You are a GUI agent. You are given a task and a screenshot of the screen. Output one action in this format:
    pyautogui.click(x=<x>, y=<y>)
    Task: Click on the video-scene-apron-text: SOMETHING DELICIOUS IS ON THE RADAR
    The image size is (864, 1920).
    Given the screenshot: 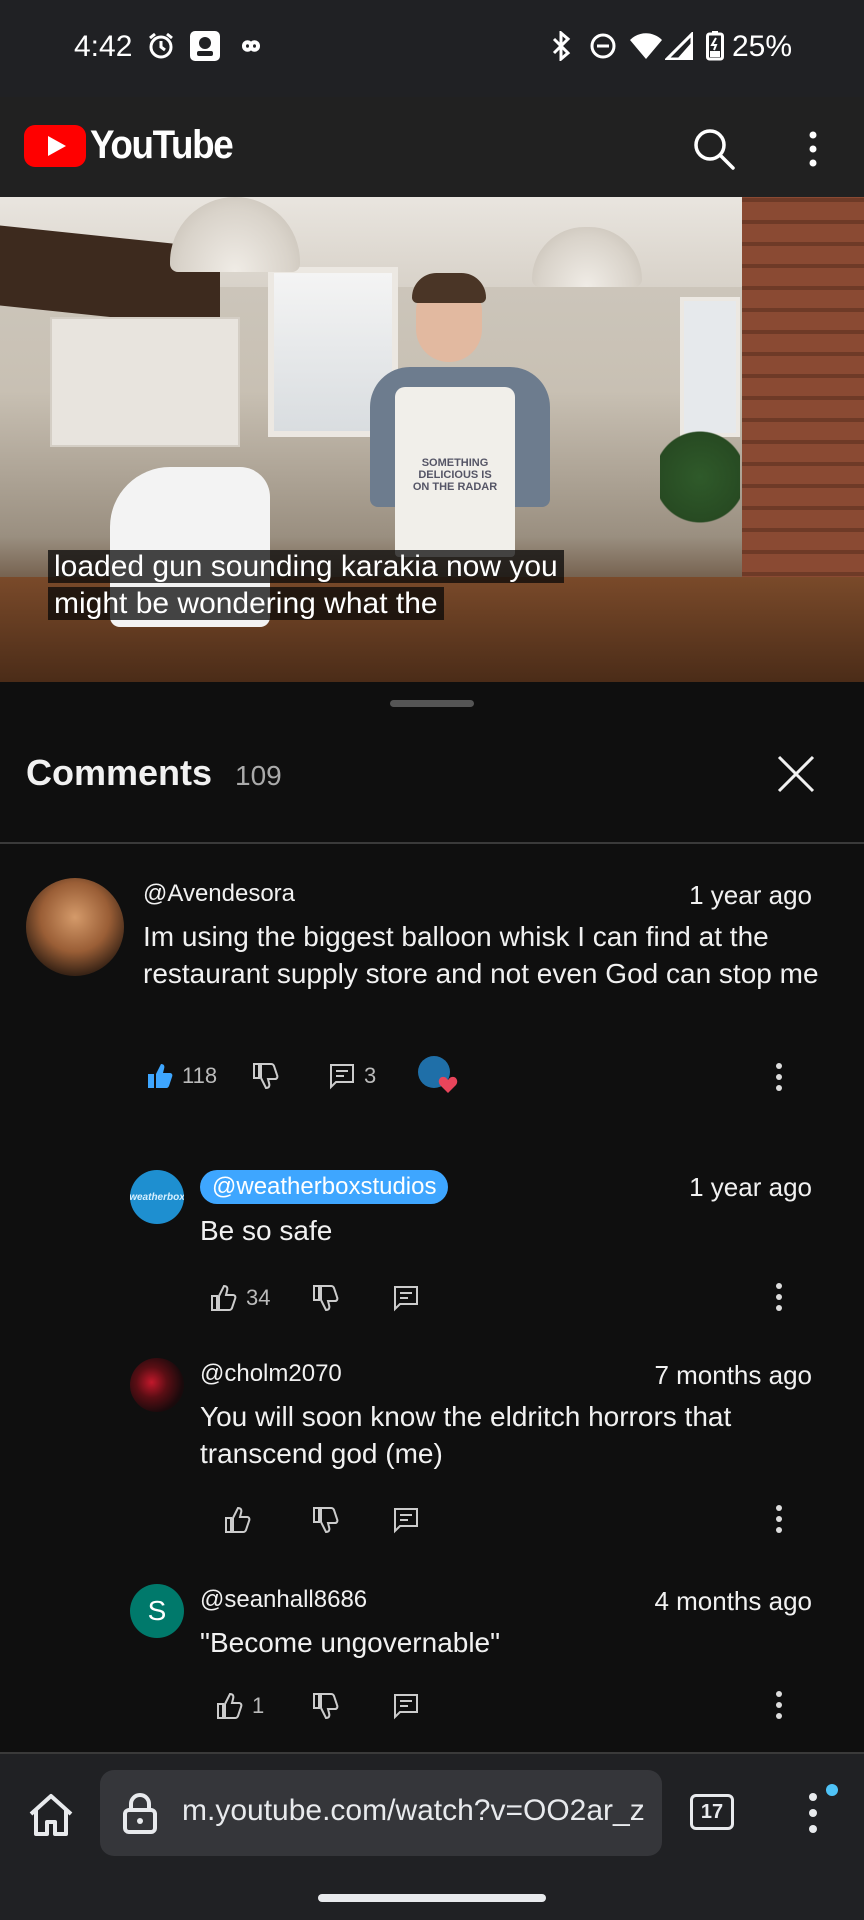 What is the action you would take?
    pyautogui.click(x=455, y=475)
    